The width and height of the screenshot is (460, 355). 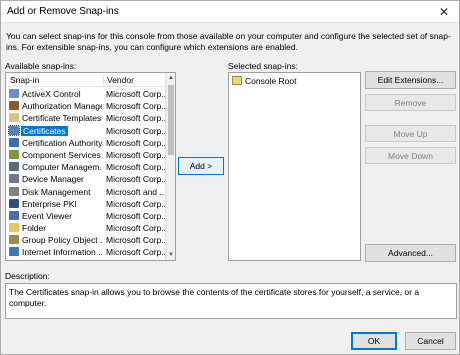 I want to click on authorization-icon, so click(x=14, y=106).